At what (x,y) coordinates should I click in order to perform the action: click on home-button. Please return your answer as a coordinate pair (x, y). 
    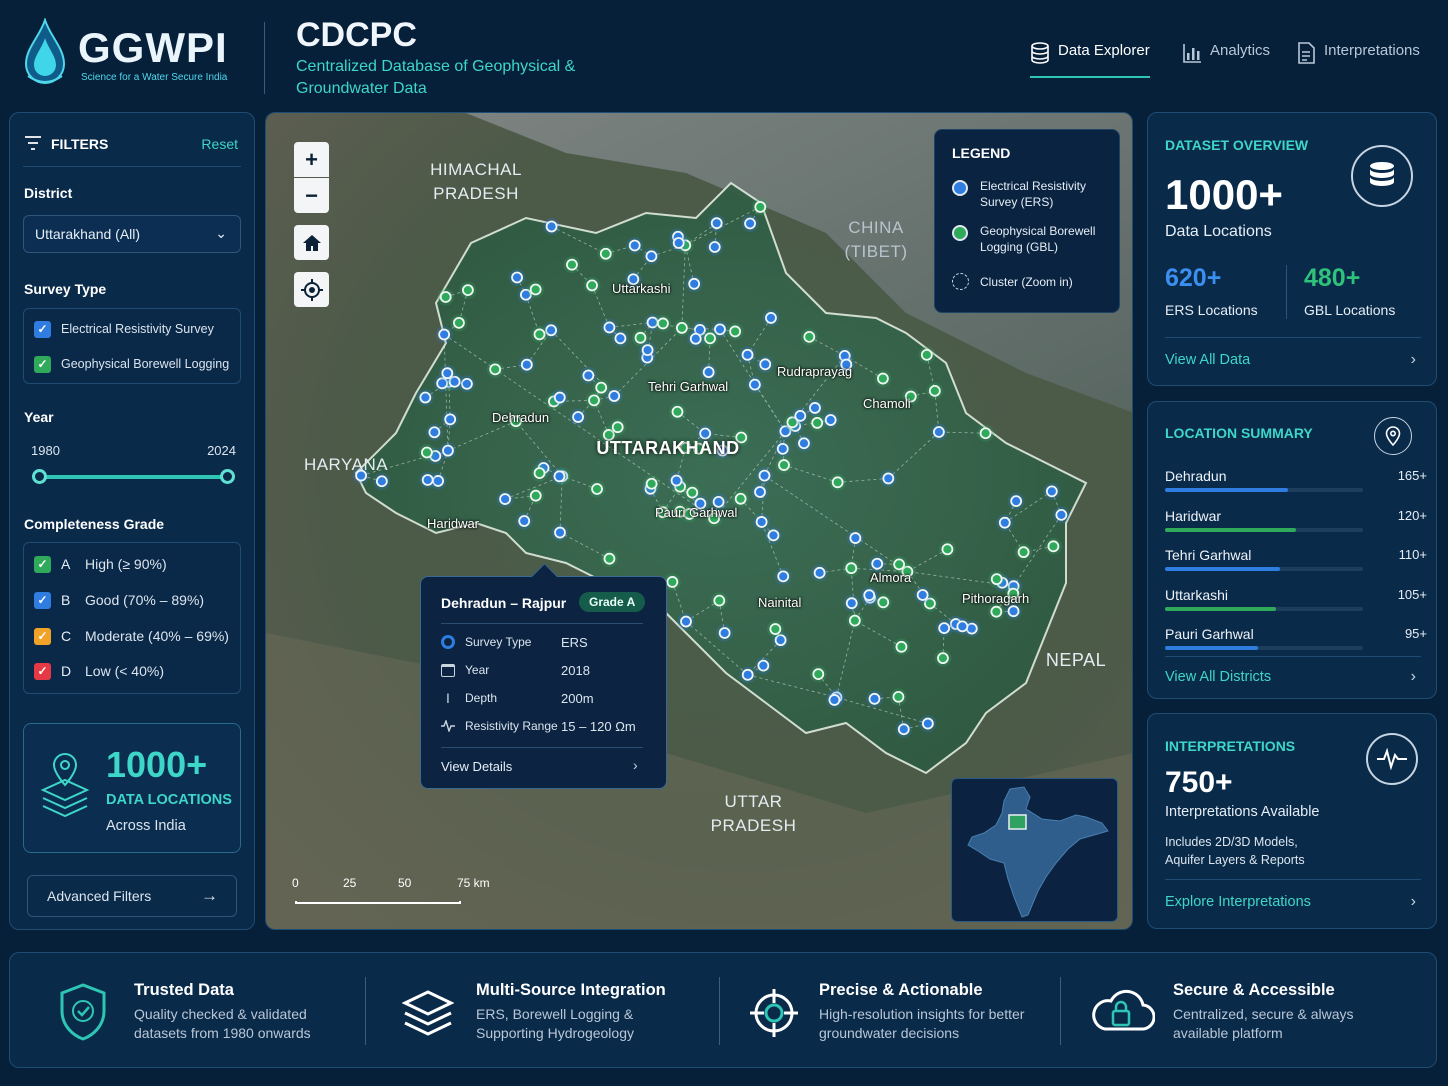
    Looking at the image, I should click on (311, 242).